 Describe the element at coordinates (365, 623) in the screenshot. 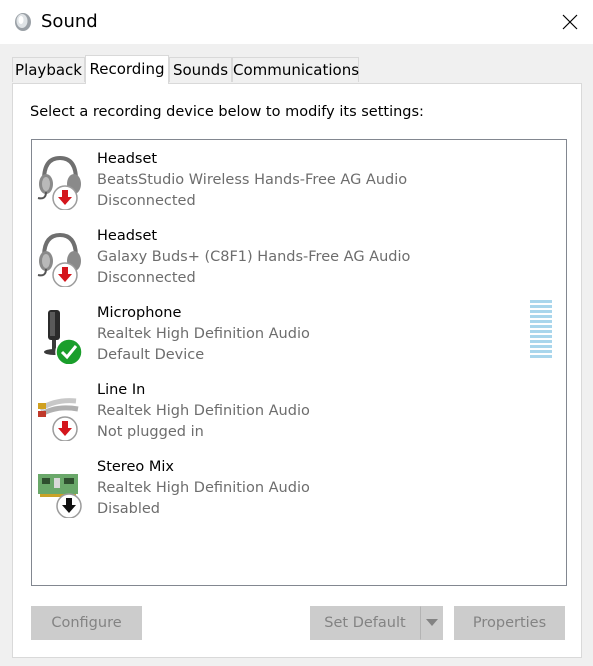

I see `set-default-button: Set Default` at that location.